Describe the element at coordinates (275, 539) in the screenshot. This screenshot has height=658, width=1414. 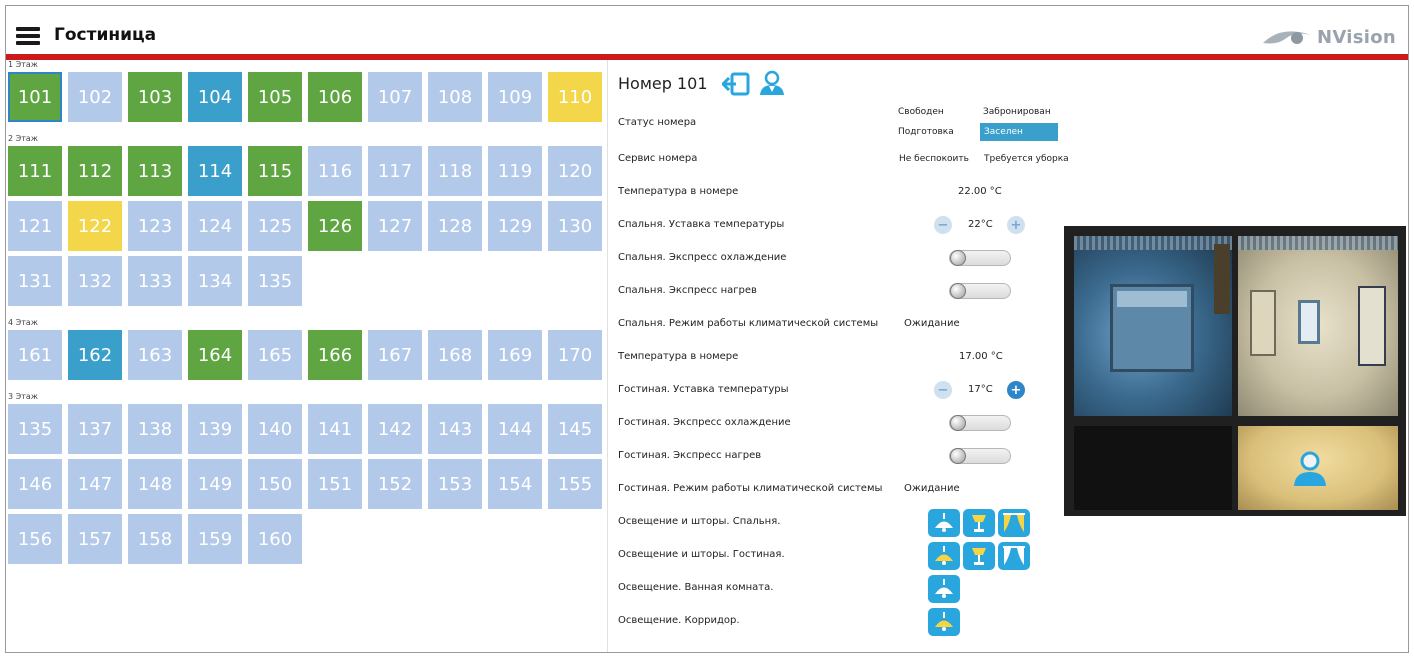
I see `room-tile-160: 160` at that location.